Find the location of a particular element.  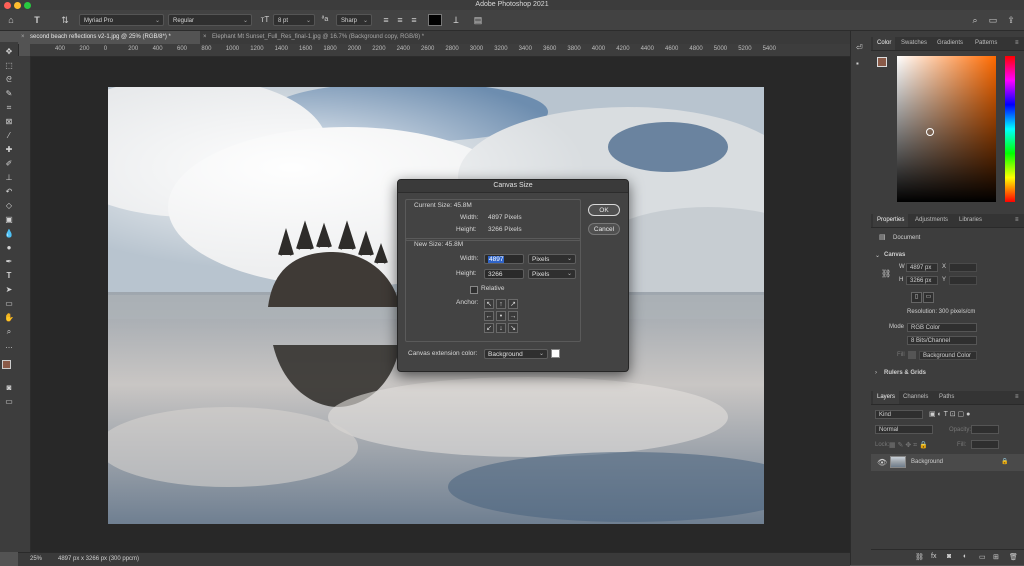

blend-mode-select: Normal is located at coordinates (904, 429).